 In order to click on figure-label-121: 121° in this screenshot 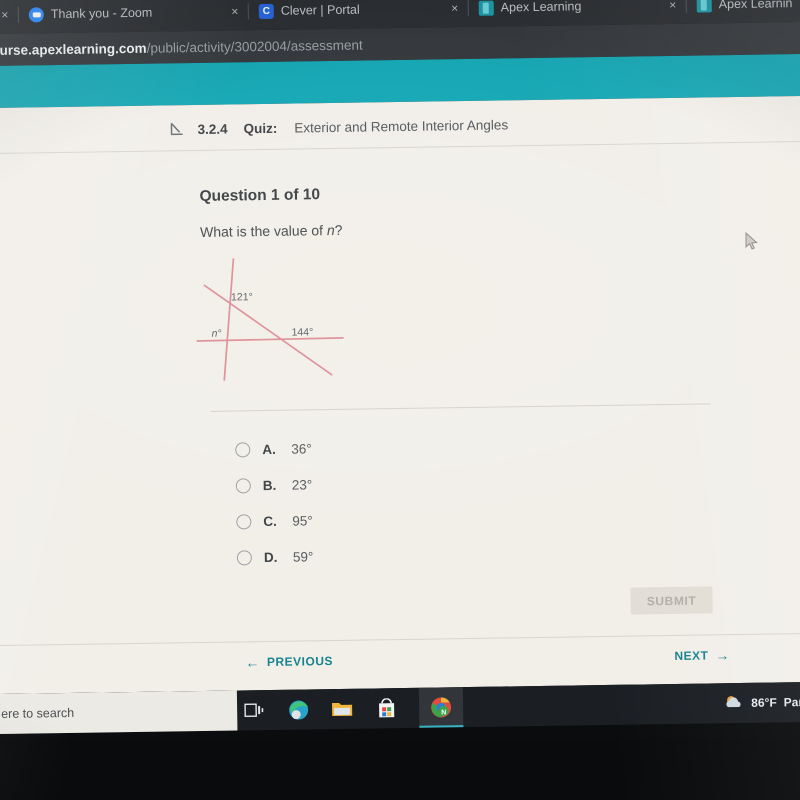, I will do `click(242, 297)`.